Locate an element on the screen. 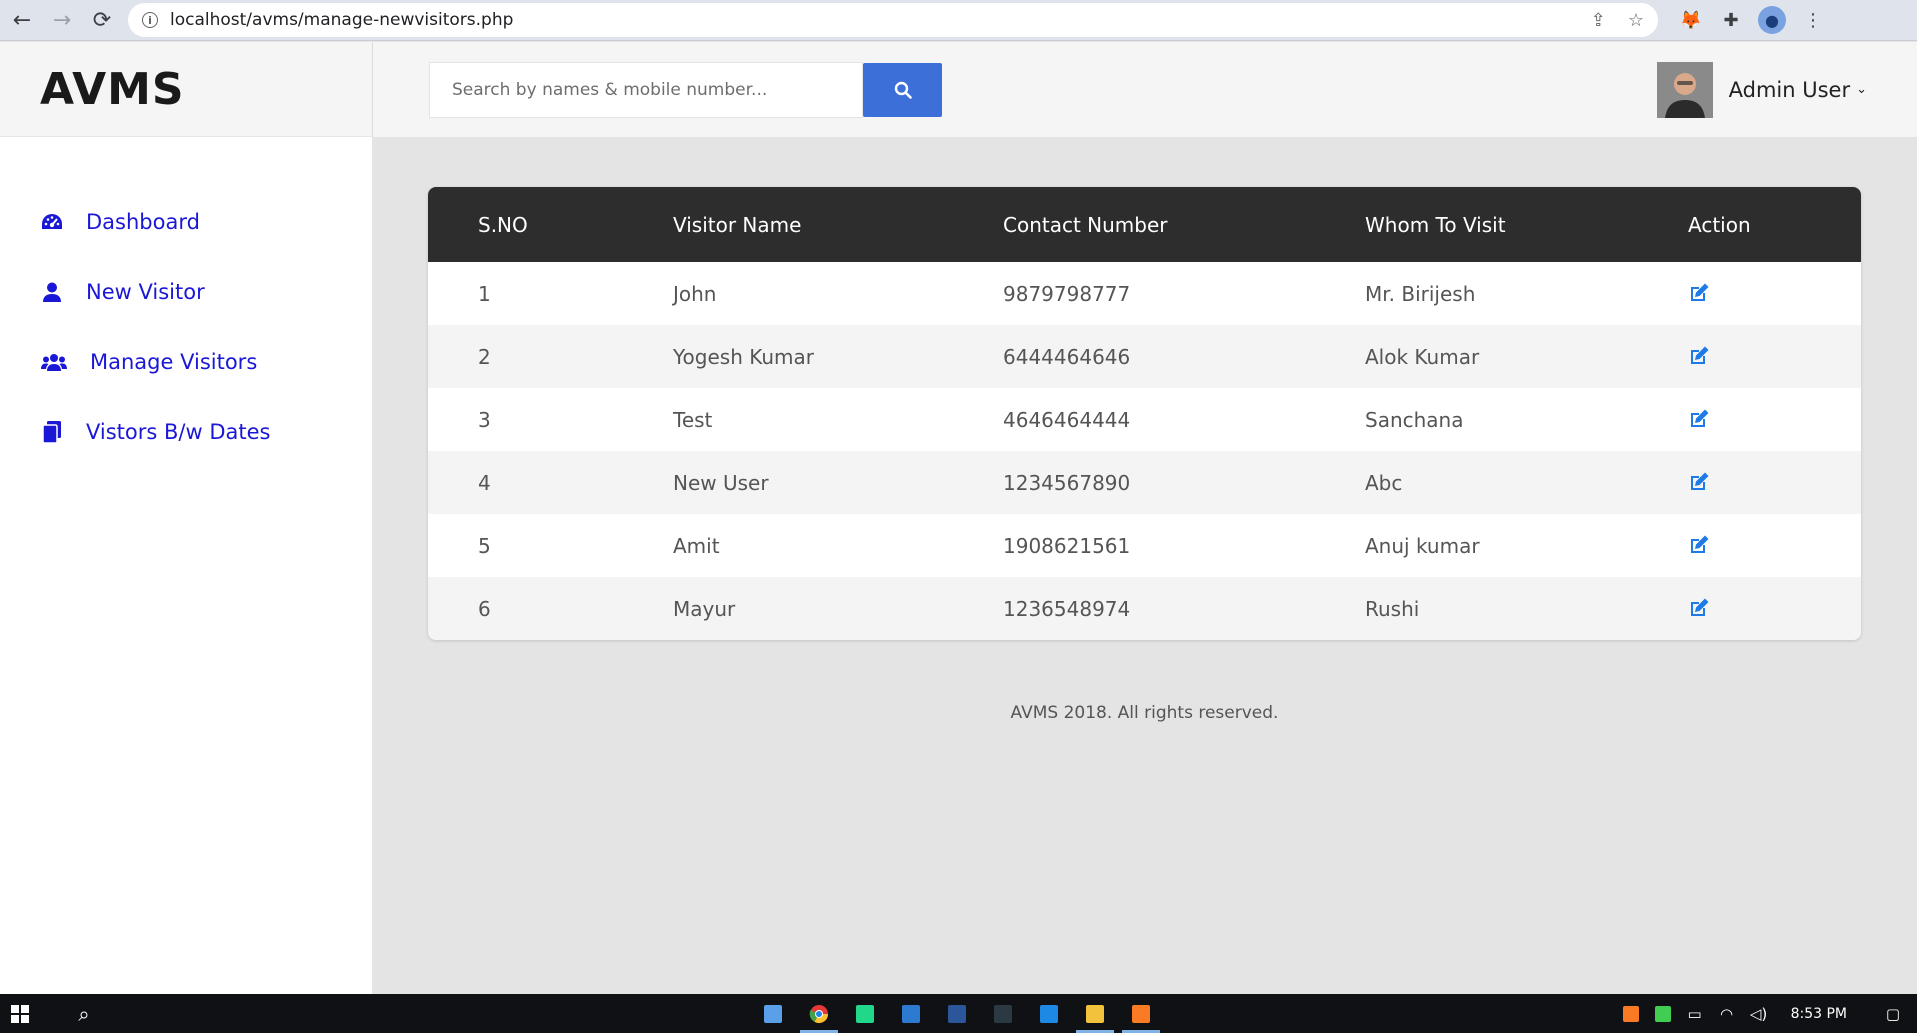 Image resolution: width=1917 pixels, height=1033 pixels. cell-visitor-name: Mayur is located at coordinates (704, 608).